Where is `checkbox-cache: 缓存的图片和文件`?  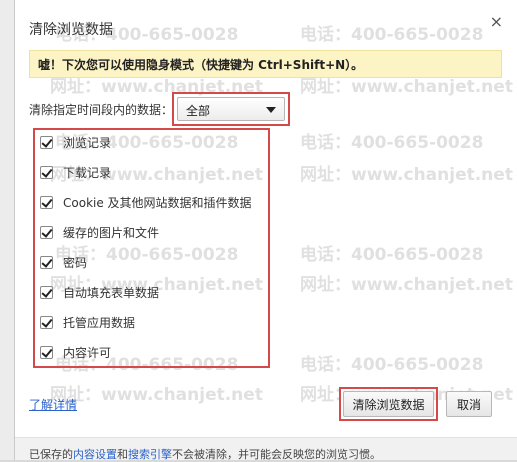 checkbox-cache: 缓存的图片和文件 is located at coordinates (99, 232).